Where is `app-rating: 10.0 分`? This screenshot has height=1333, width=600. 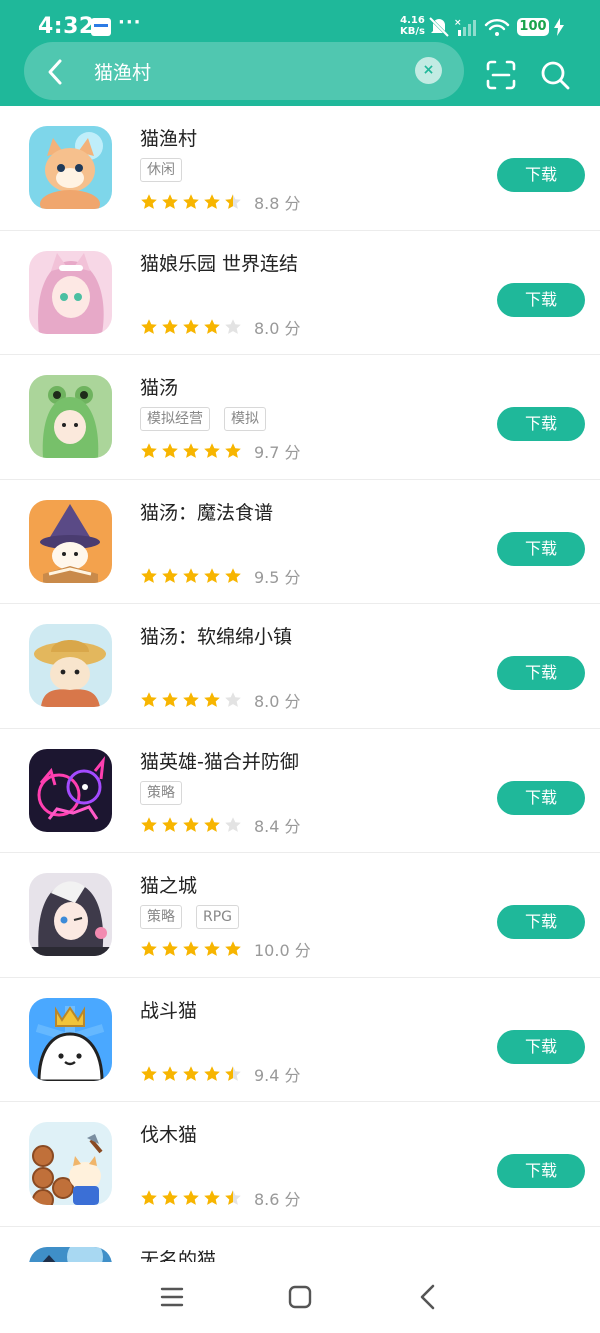 app-rating: 10.0 分 is located at coordinates (225, 949).